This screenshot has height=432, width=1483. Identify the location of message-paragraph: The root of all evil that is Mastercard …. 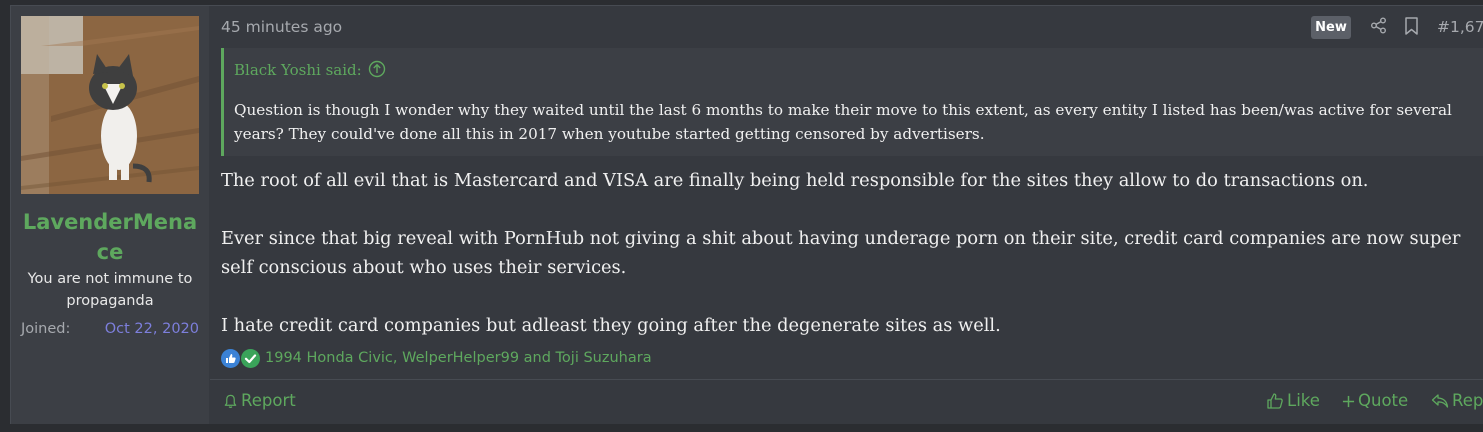
(795, 180).